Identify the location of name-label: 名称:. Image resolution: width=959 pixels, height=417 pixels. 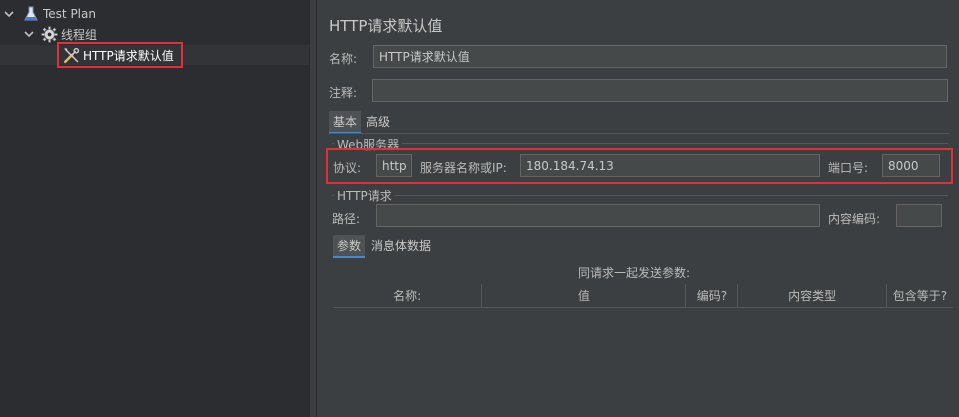
(343, 59).